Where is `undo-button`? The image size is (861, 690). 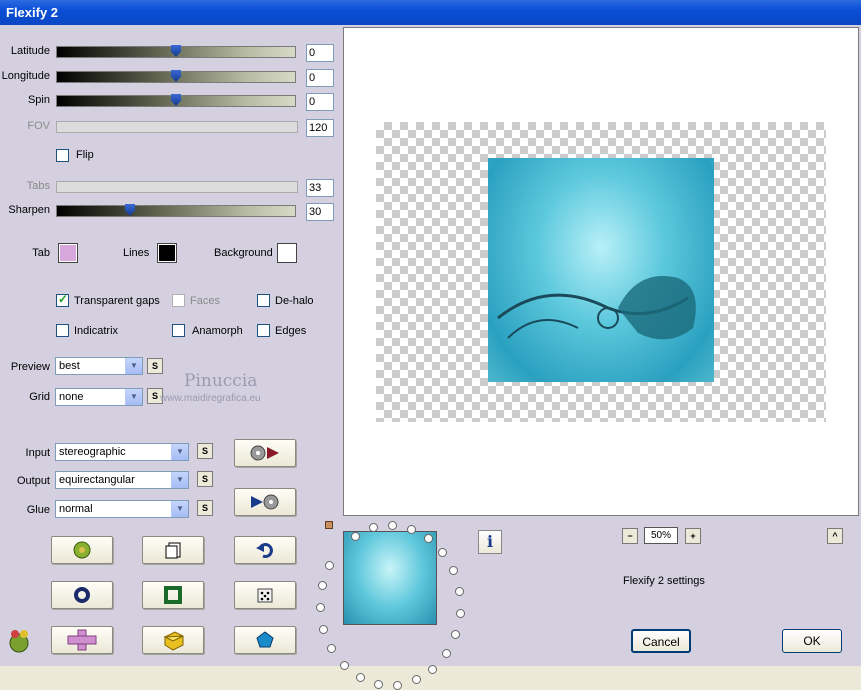 undo-button is located at coordinates (265, 550).